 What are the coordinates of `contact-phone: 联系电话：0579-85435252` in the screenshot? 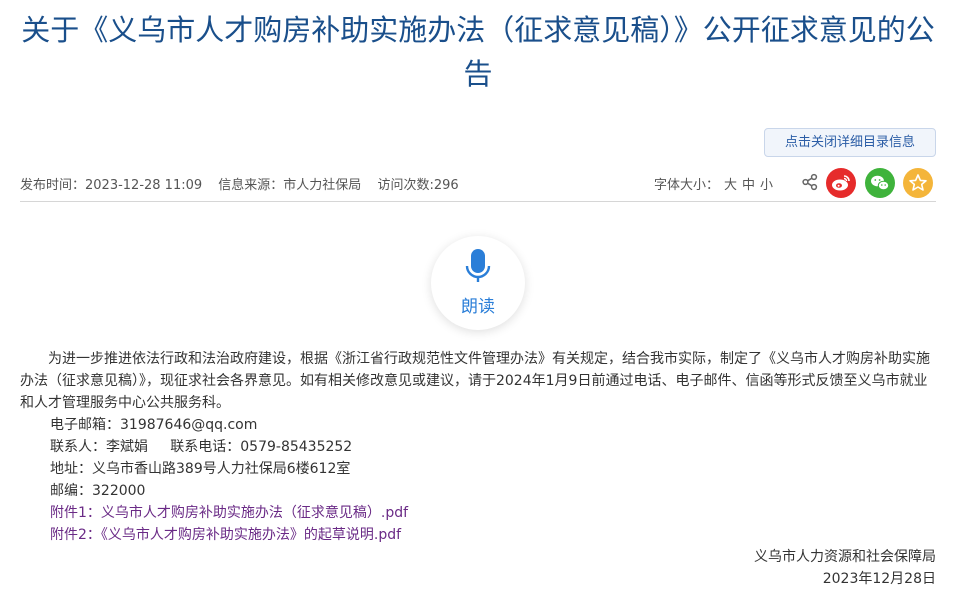 It's located at (261, 447).